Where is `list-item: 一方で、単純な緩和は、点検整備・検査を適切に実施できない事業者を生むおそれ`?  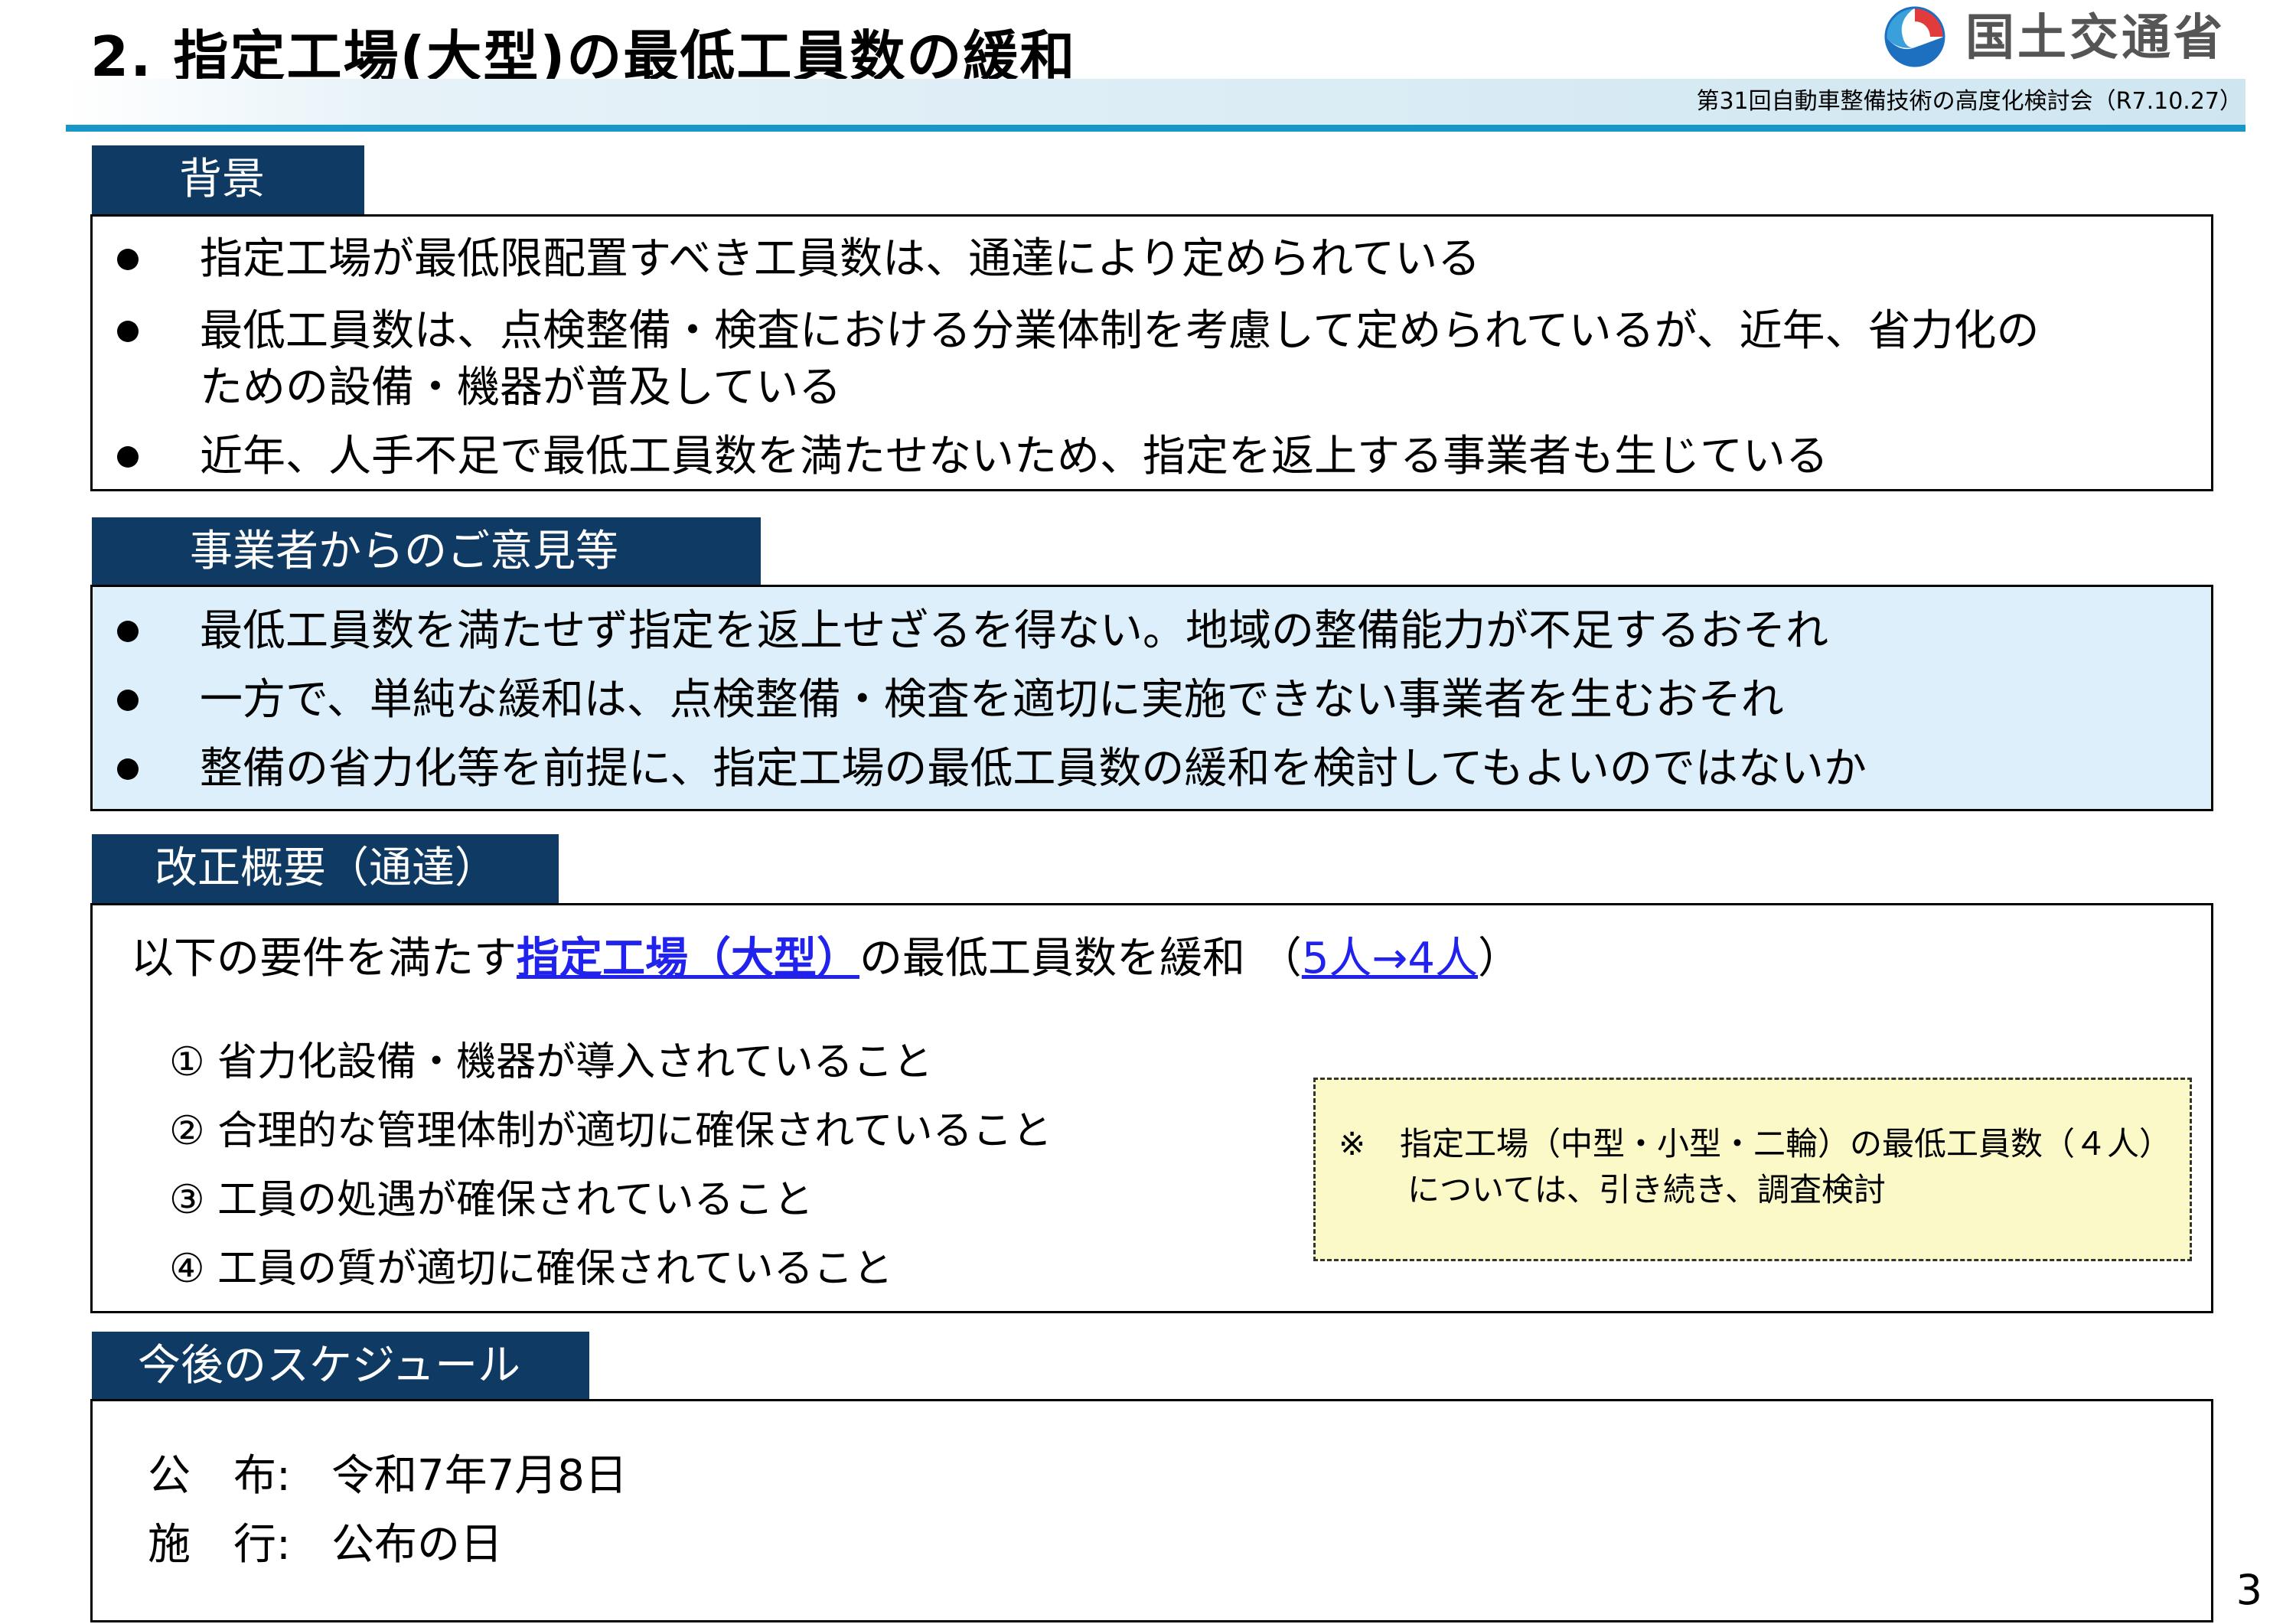 list-item: 一方で、単純な緩和は、点検整備・検査を適切に実施できない事業者を生むおそれ is located at coordinates (1152, 700).